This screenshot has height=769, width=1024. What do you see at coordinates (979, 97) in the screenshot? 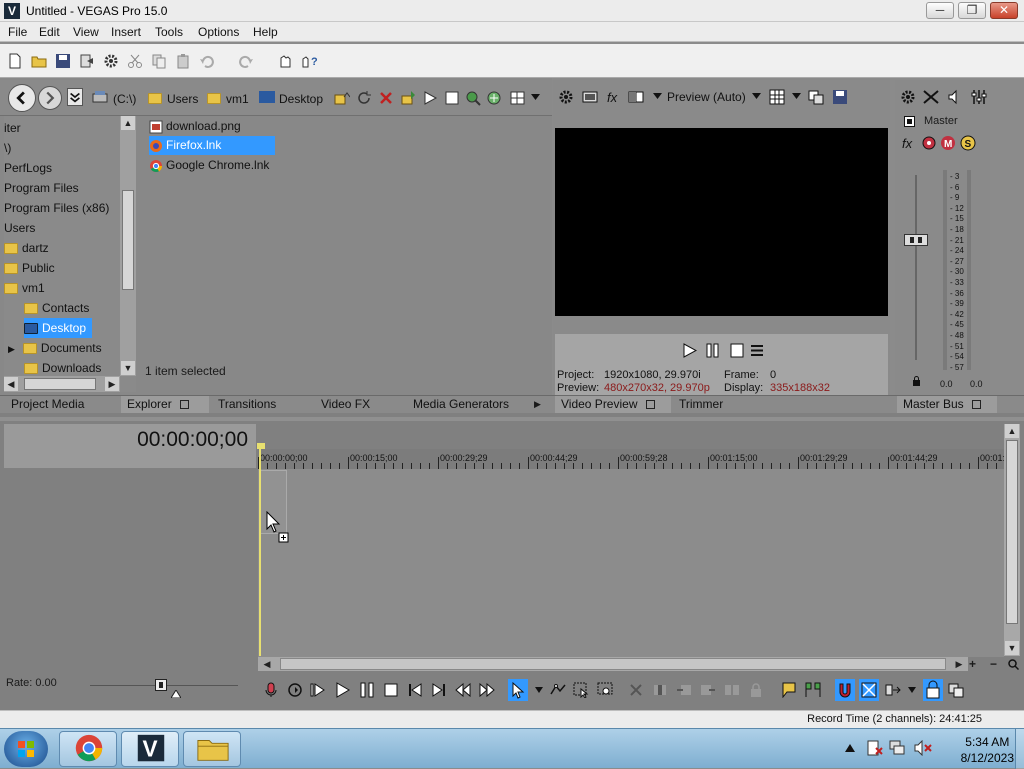
I see `mixer-icon` at bounding box center [979, 97].